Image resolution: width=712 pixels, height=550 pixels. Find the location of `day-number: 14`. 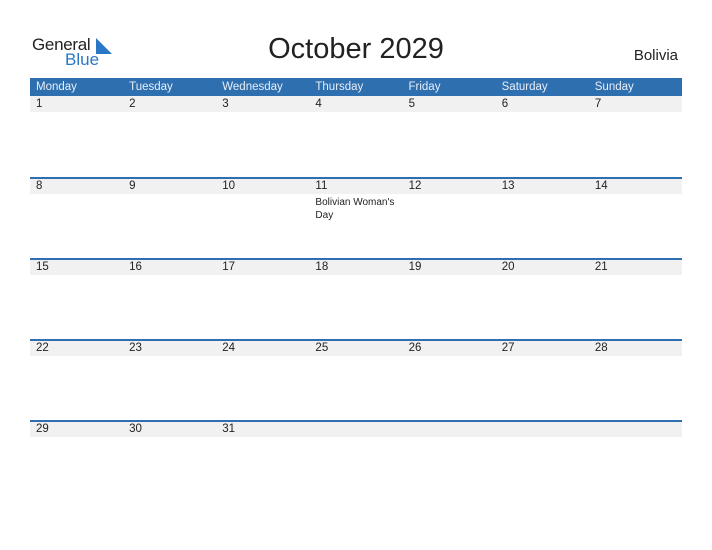

day-number: 14 is located at coordinates (601, 186).